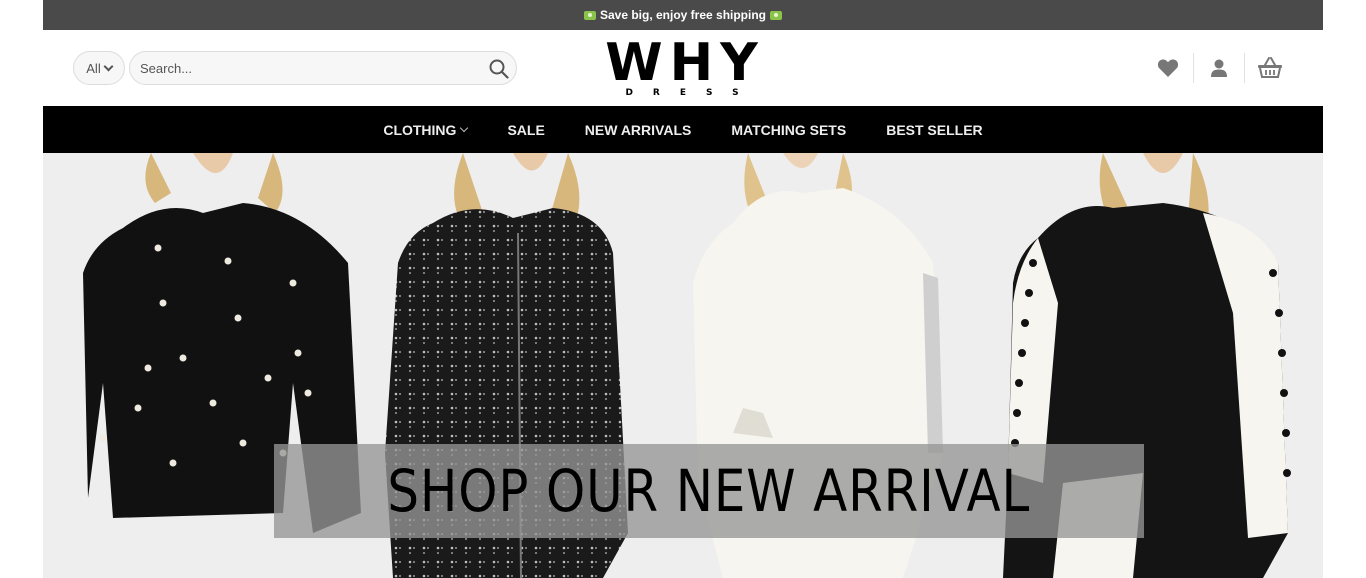 This screenshot has width=1366, height=578. Describe the element at coordinates (499, 69) in the screenshot. I see `search-icon` at that location.